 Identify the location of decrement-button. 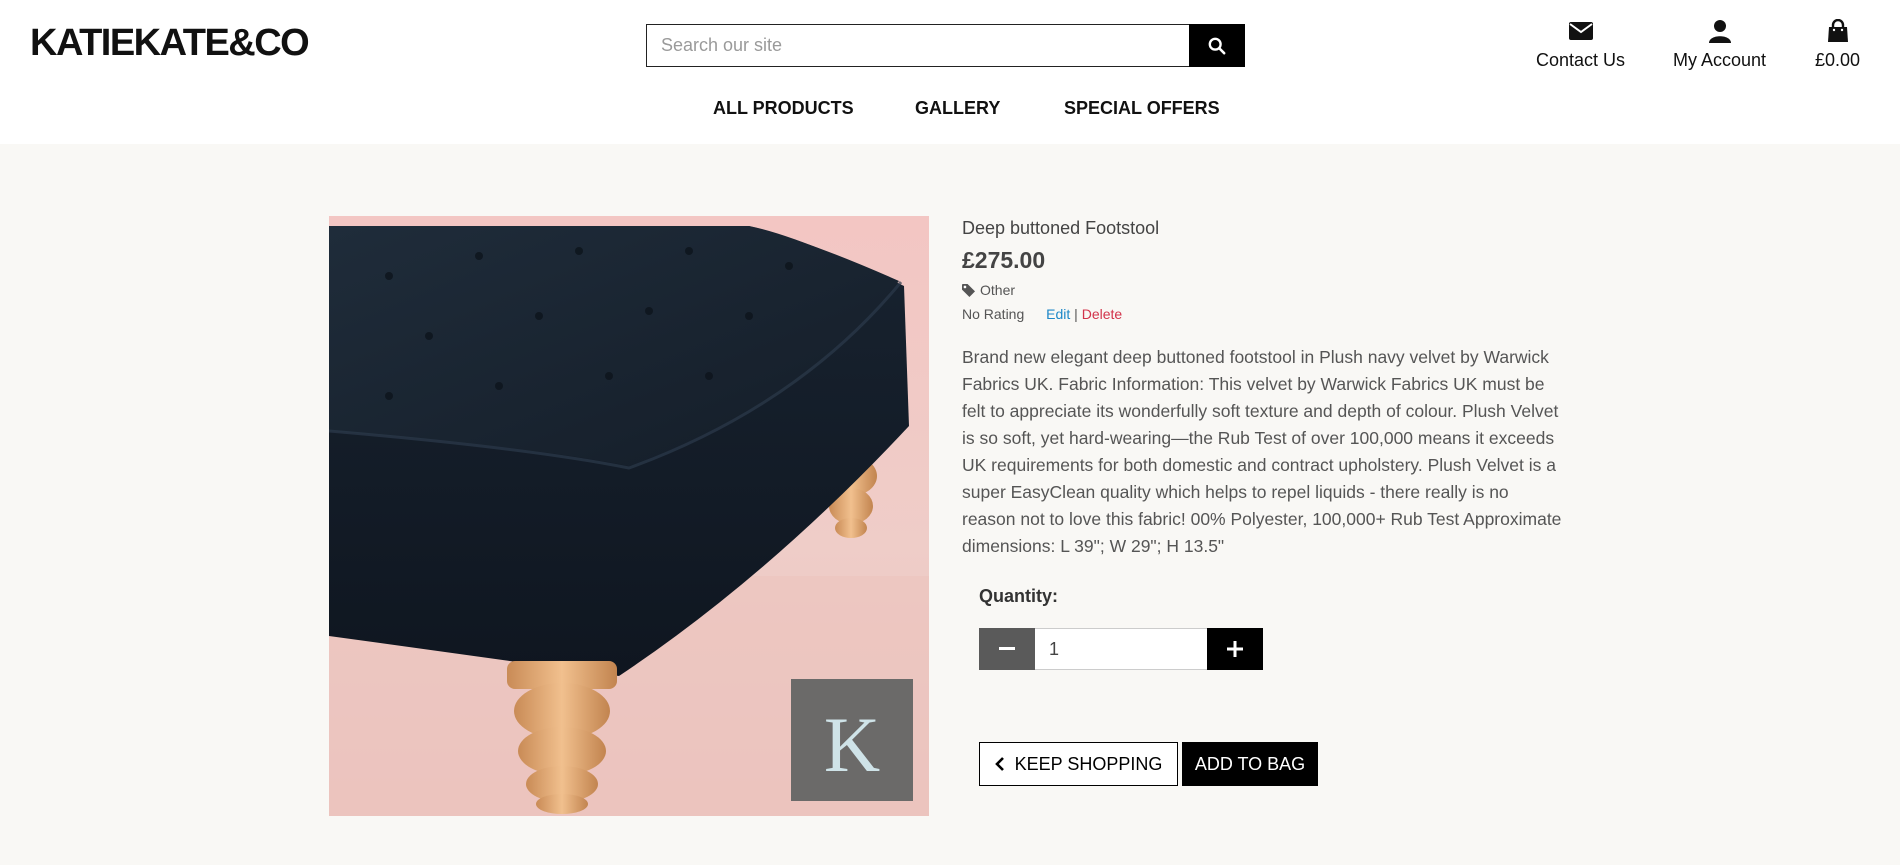
(1007, 649).